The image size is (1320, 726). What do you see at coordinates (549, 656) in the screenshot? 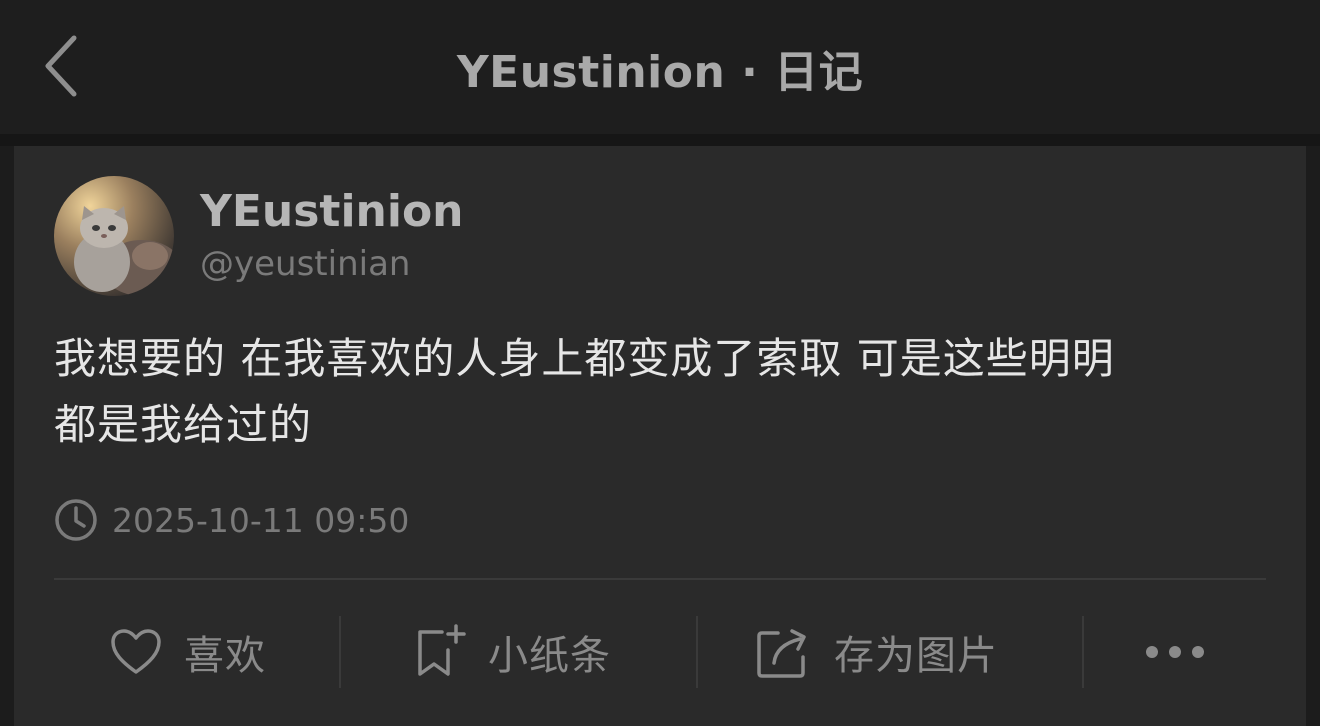
I see `note-label: 小纸条` at bounding box center [549, 656].